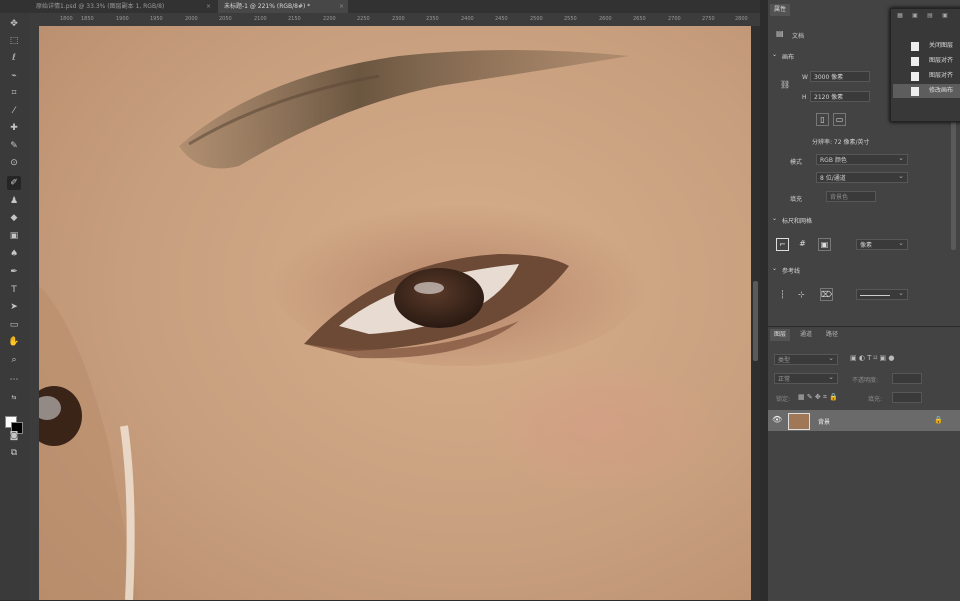 The width and height of the screenshot is (960, 601). What do you see at coordinates (363, 19) in the screenshot?
I see `ruler-tick: 2250` at bounding box center [363, 19].